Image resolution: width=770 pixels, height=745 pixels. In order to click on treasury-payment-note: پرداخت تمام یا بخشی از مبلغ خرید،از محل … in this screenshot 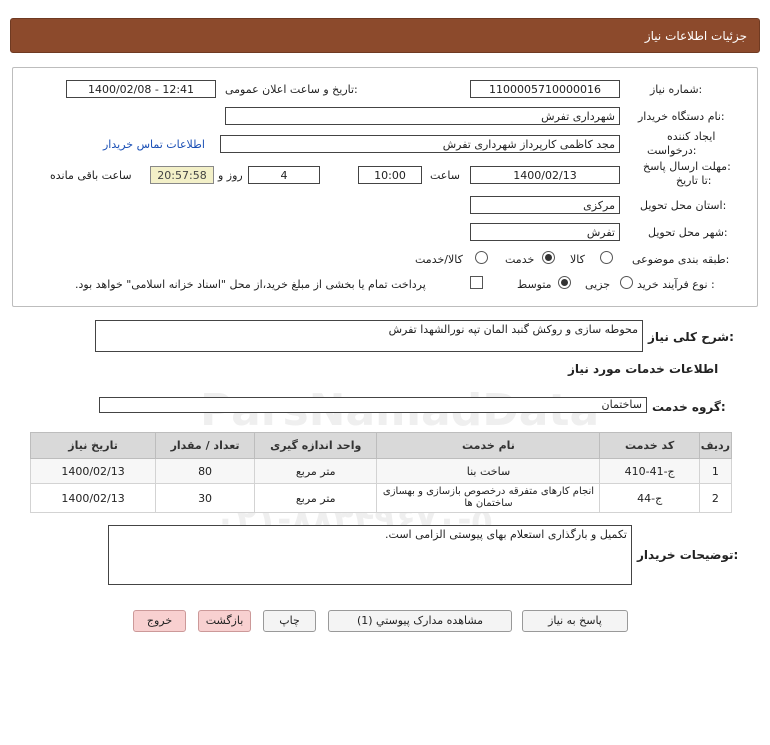, I will do `click(250, 284)`.